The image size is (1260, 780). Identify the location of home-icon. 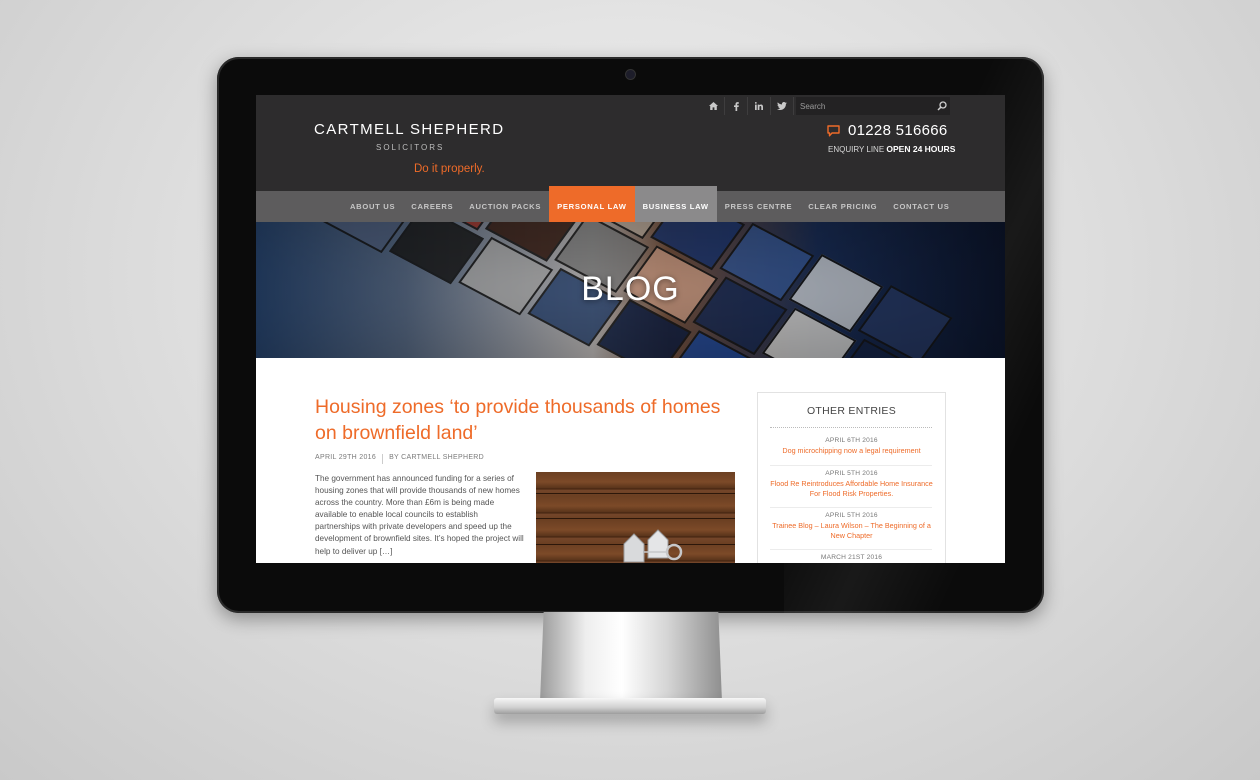
(713, 106).